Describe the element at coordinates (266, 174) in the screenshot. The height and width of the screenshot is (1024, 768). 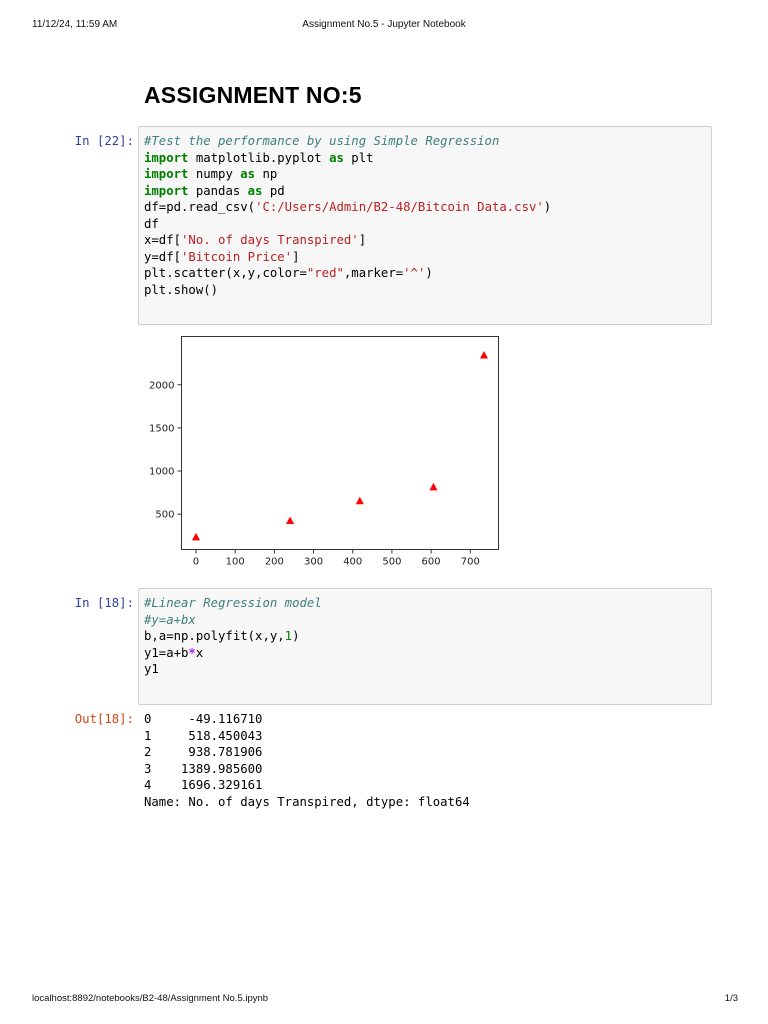
I see `code-token: np` at that location.